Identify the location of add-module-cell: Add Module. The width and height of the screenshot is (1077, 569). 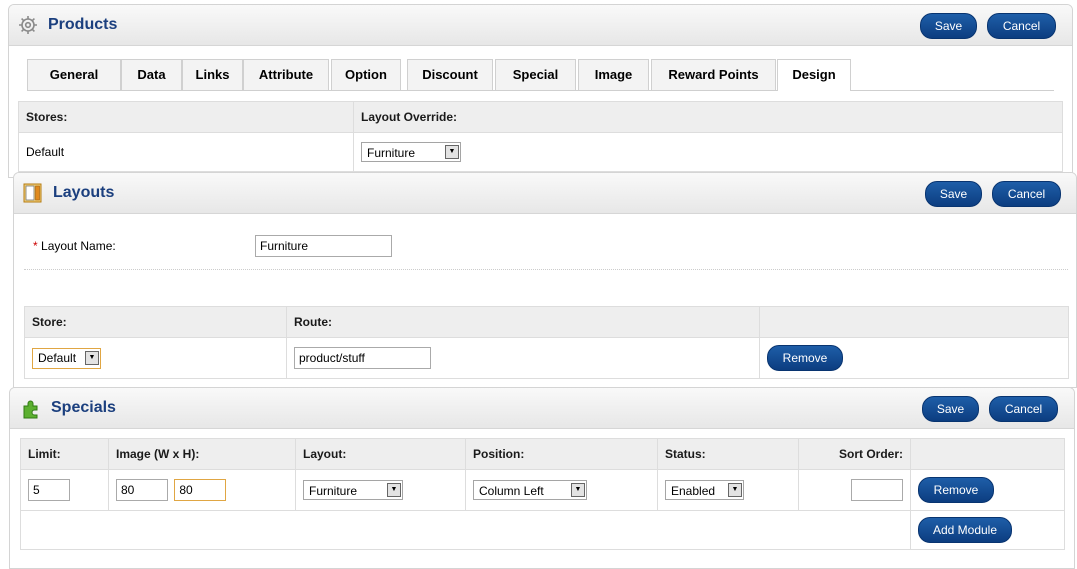
(987, 530).